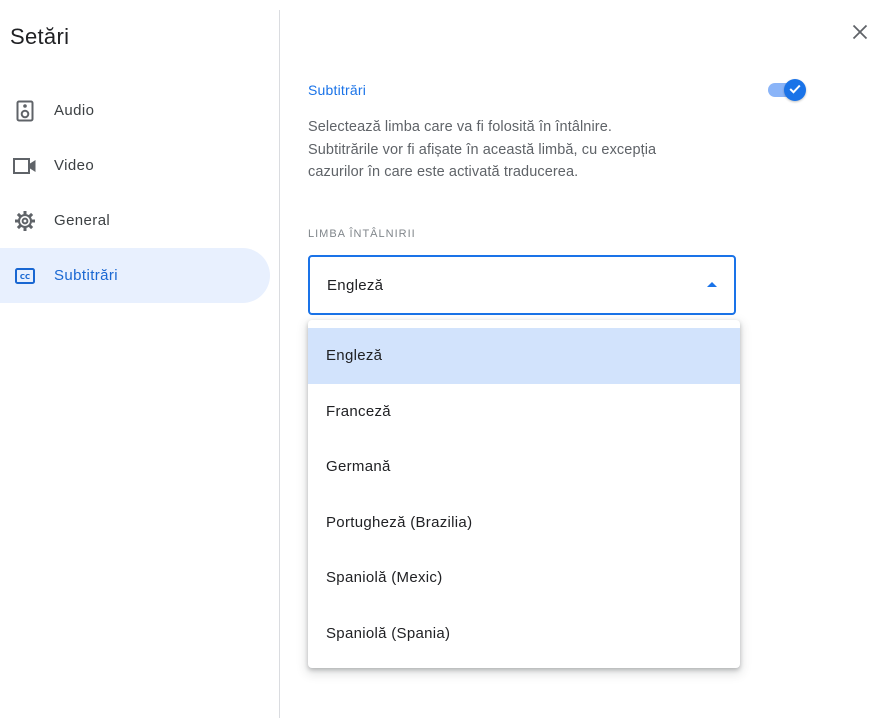  Describe the element at coordinates (279, 364) in the screenshot. I see `sidebar-divider` at that location.